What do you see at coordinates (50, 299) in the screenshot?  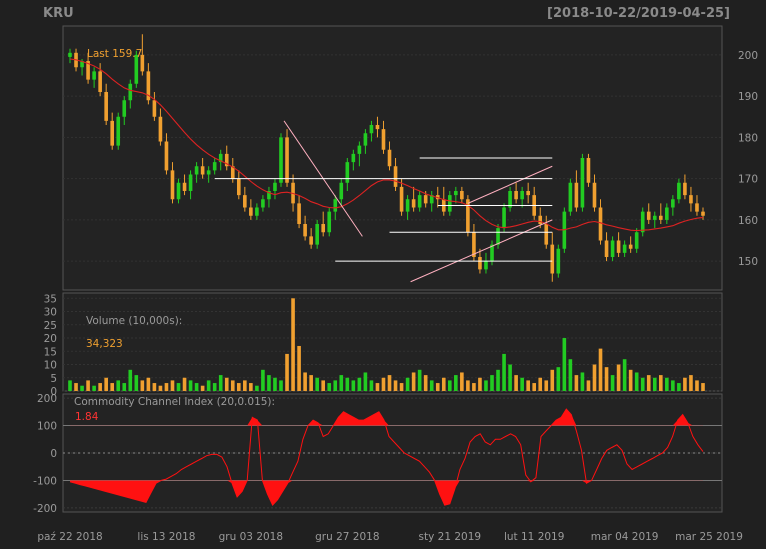 I see `volume-tick-label: 35` at bounding box center [50, 299].